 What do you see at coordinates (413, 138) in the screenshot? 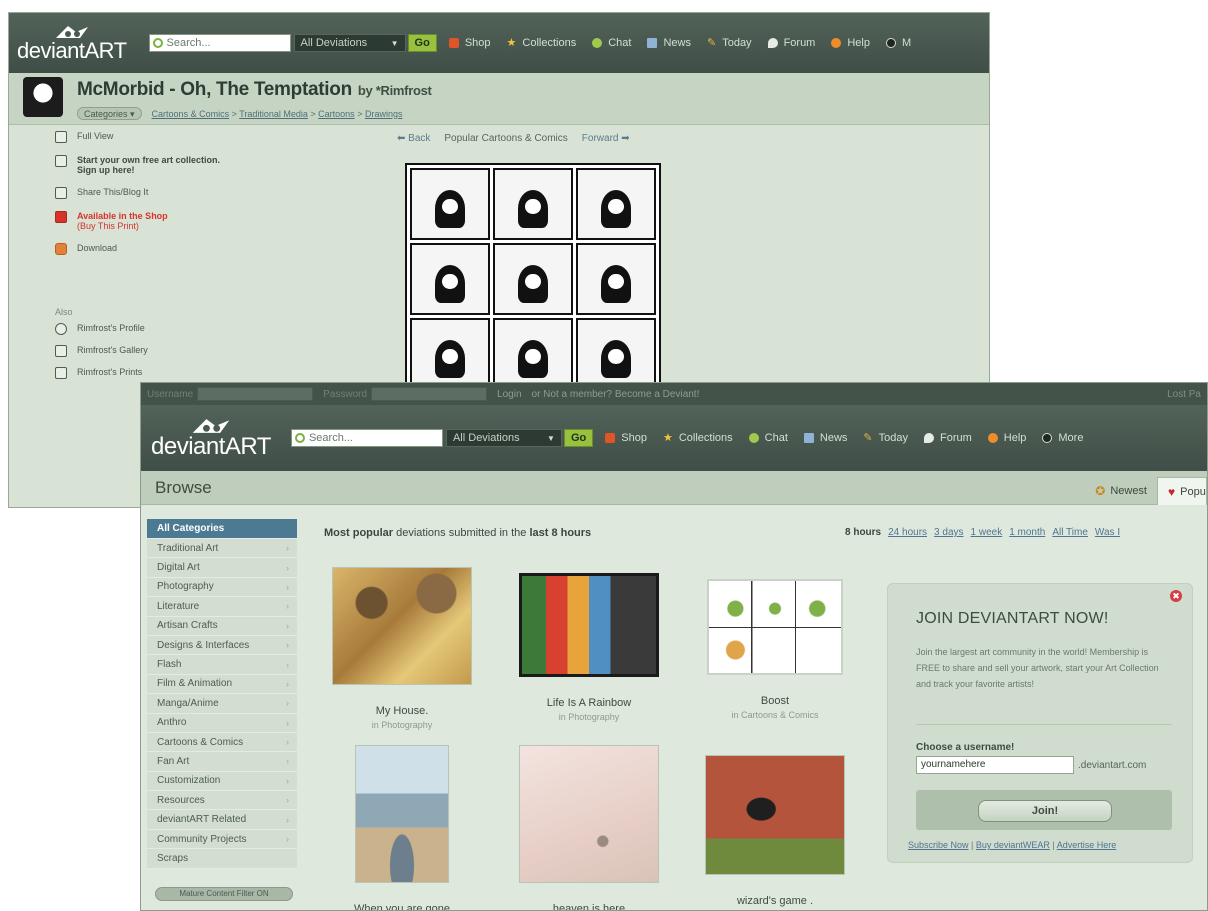
I see `back-link: ⬅ Back` at bounding box center [413, 138].